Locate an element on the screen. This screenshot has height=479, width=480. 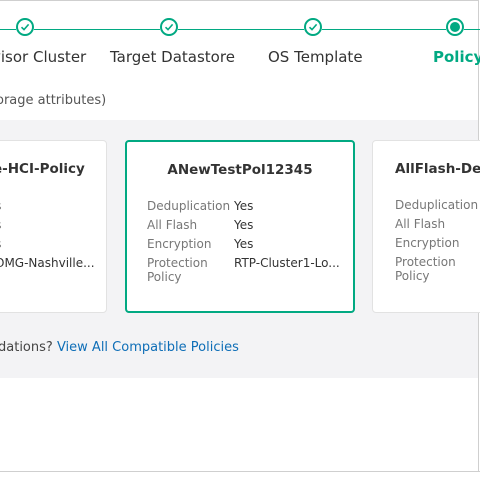
wizard-frame-bottom is located at coordinates (240, 471).